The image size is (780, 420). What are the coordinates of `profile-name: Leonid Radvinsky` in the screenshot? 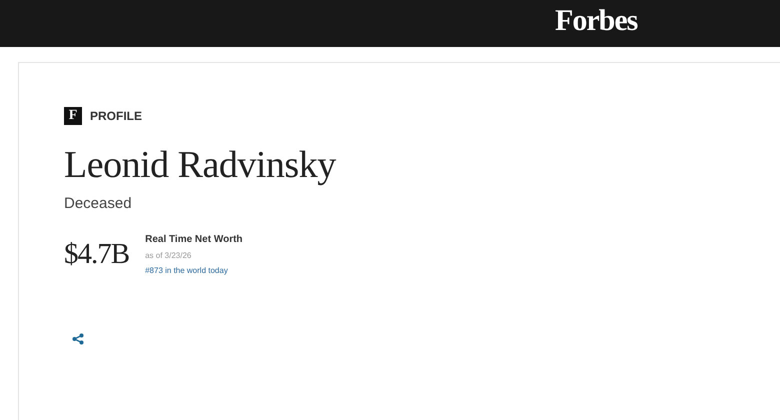 It's located at (200, 166).